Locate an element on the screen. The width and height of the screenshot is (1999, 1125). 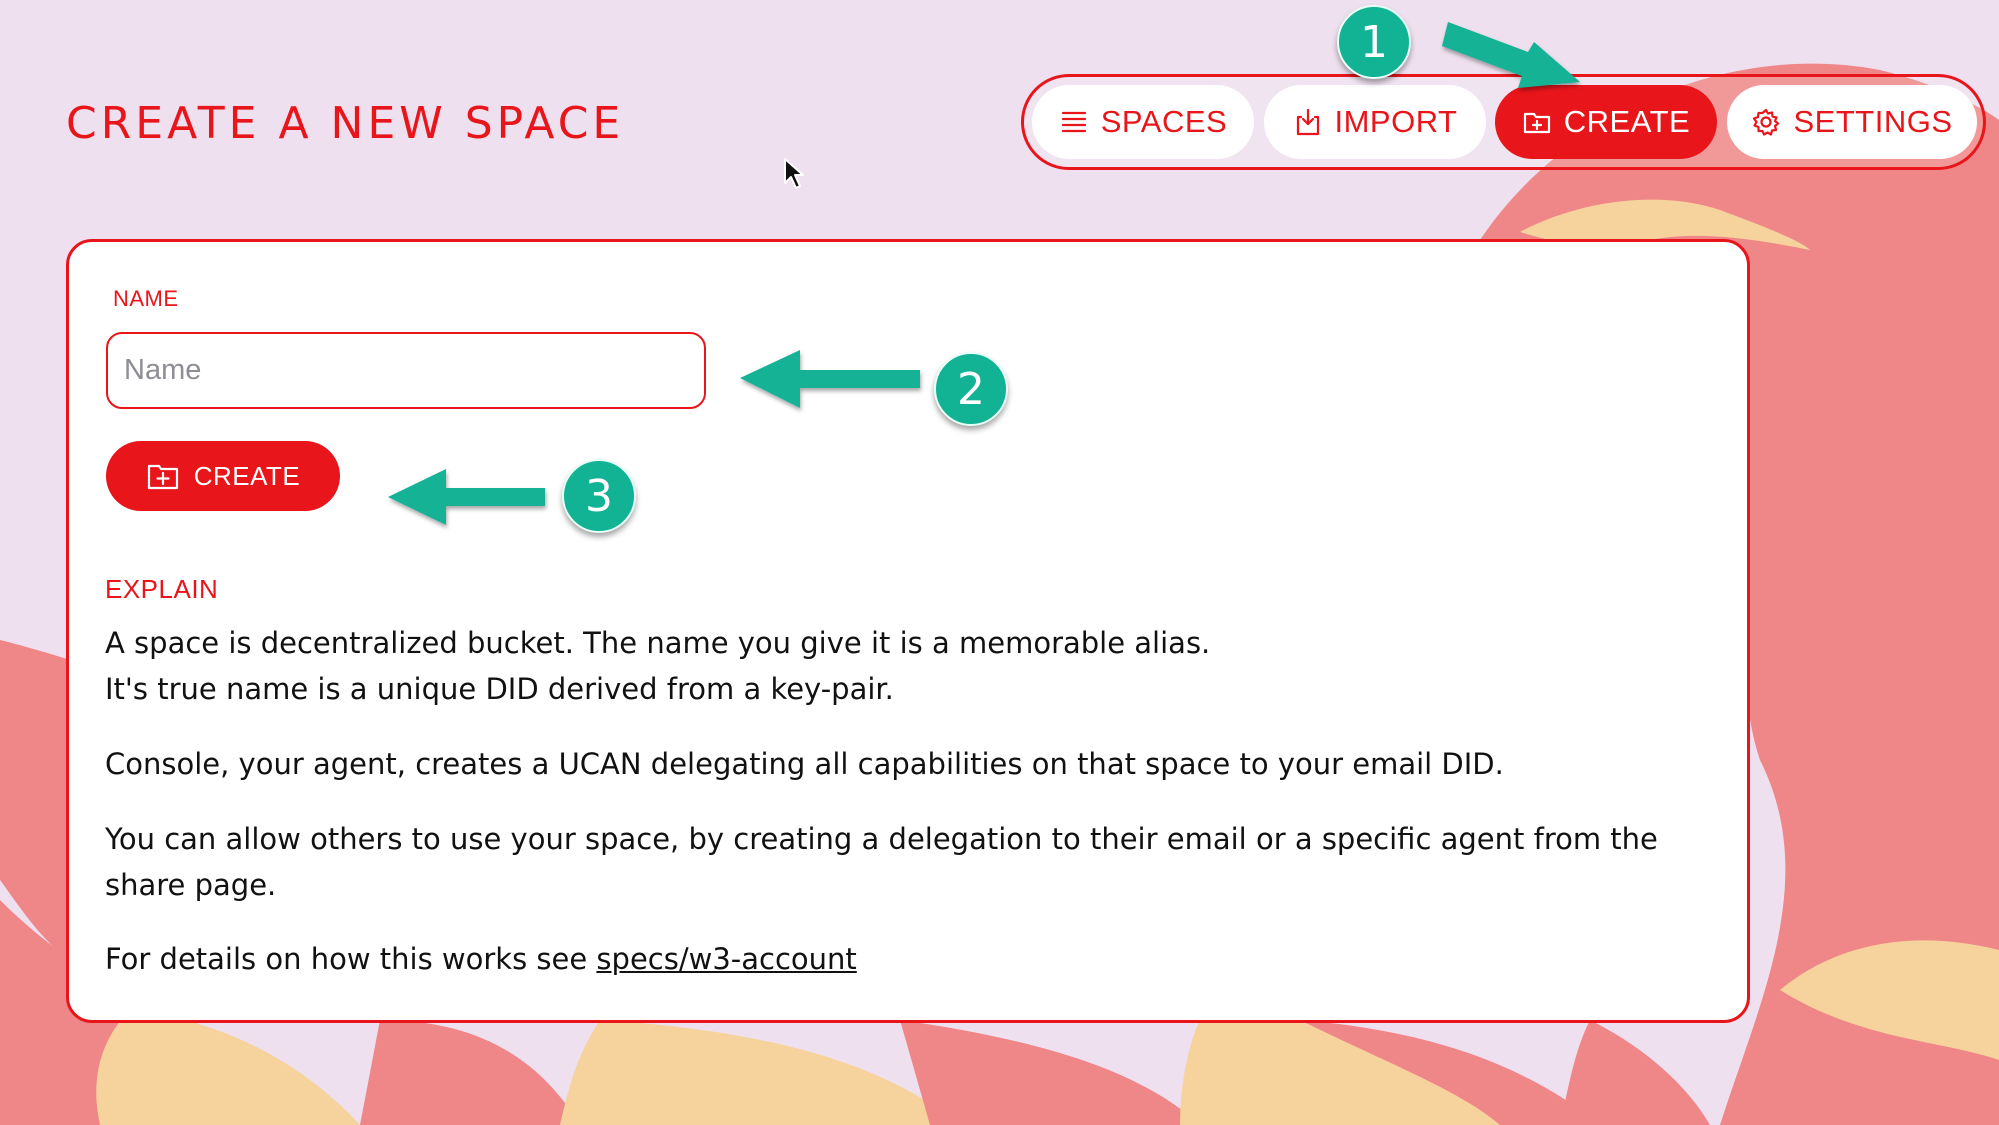
create-button: CREATE is located at coordinates (223, 476).